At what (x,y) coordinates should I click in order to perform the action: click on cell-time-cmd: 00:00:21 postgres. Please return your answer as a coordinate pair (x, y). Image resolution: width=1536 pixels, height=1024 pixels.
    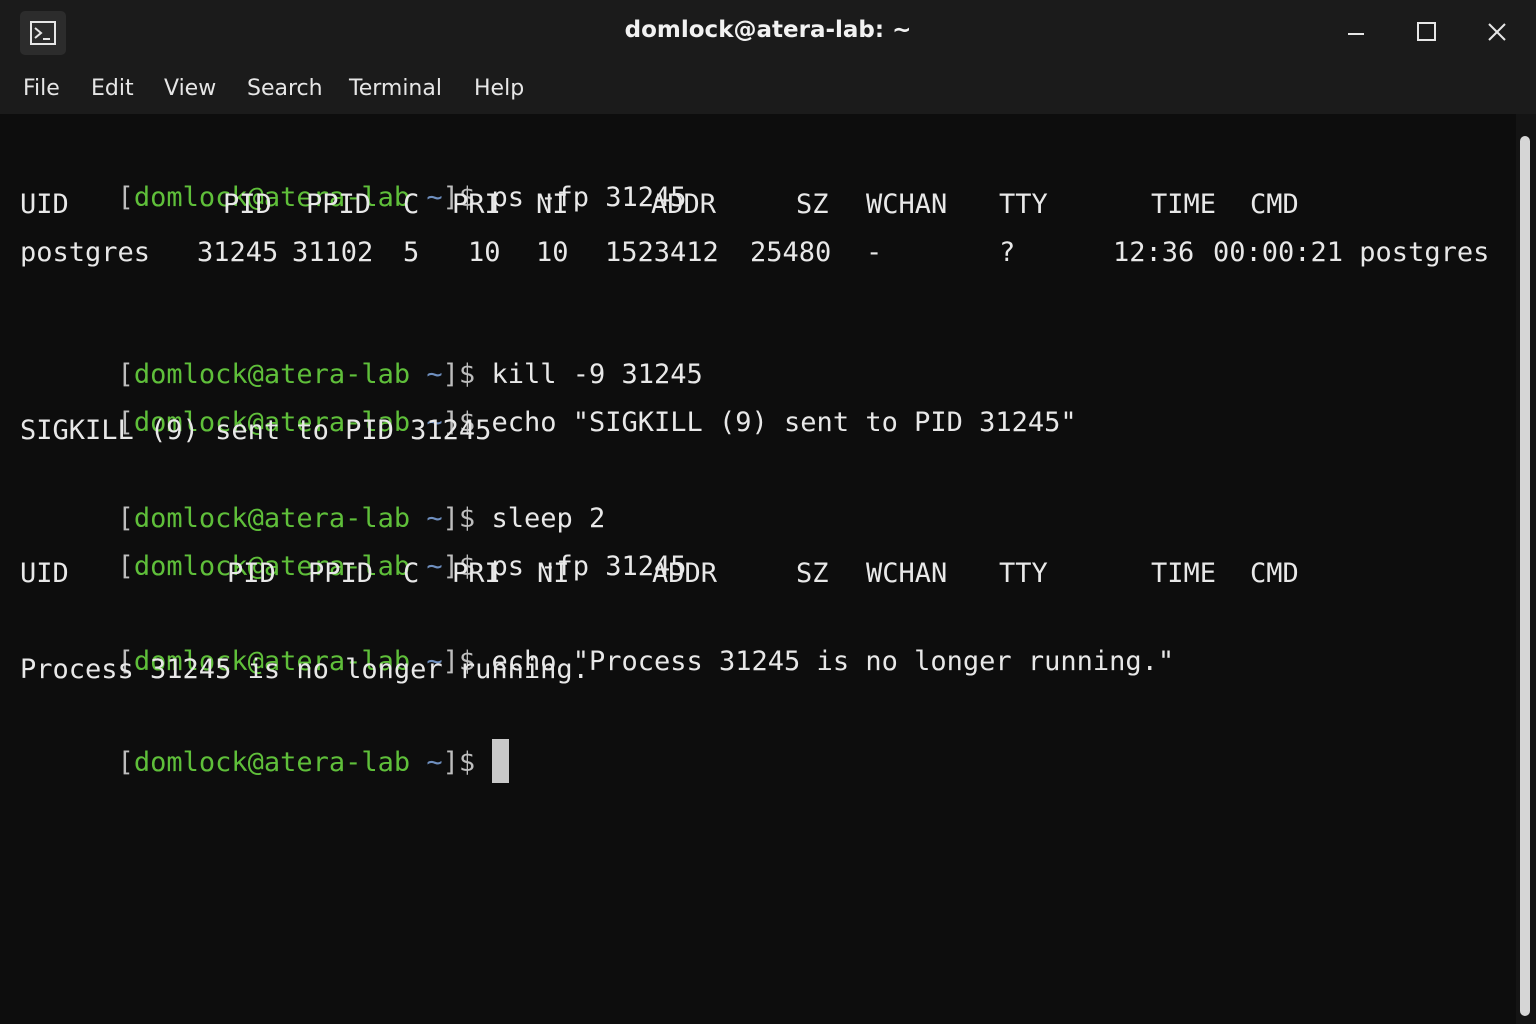
    Looking at the image, I should click on (1351, 252).